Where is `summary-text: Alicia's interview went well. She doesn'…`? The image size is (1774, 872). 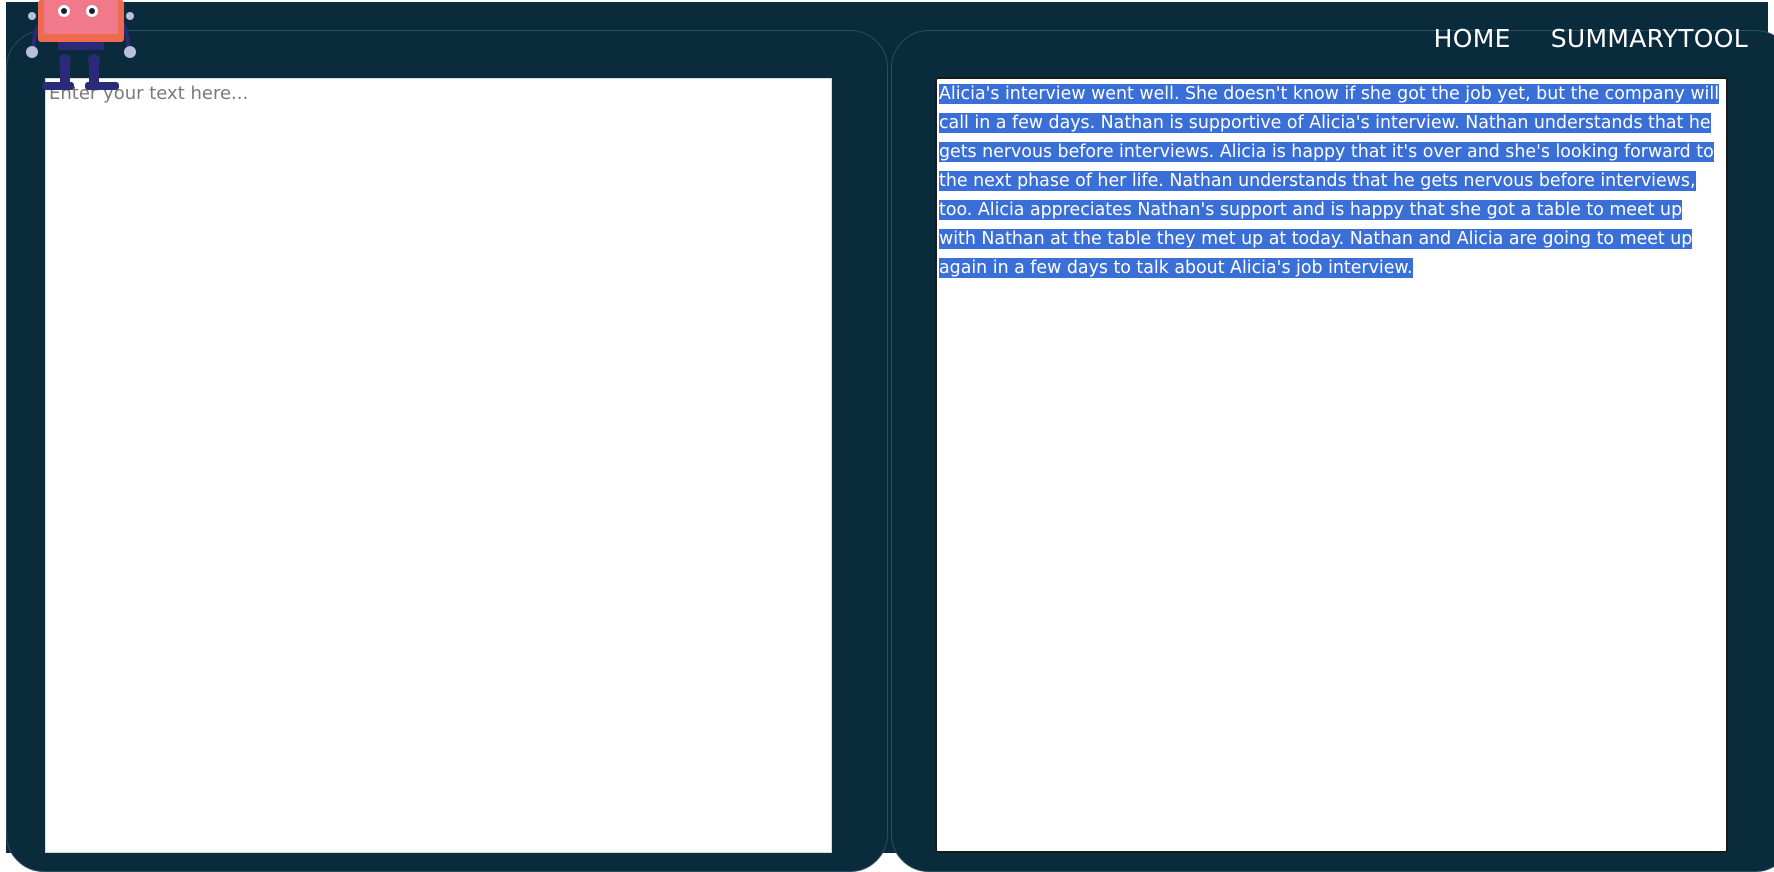
summary-text: Alicia's interview went well. She doesn'… is located at coordinates (1331, 181).